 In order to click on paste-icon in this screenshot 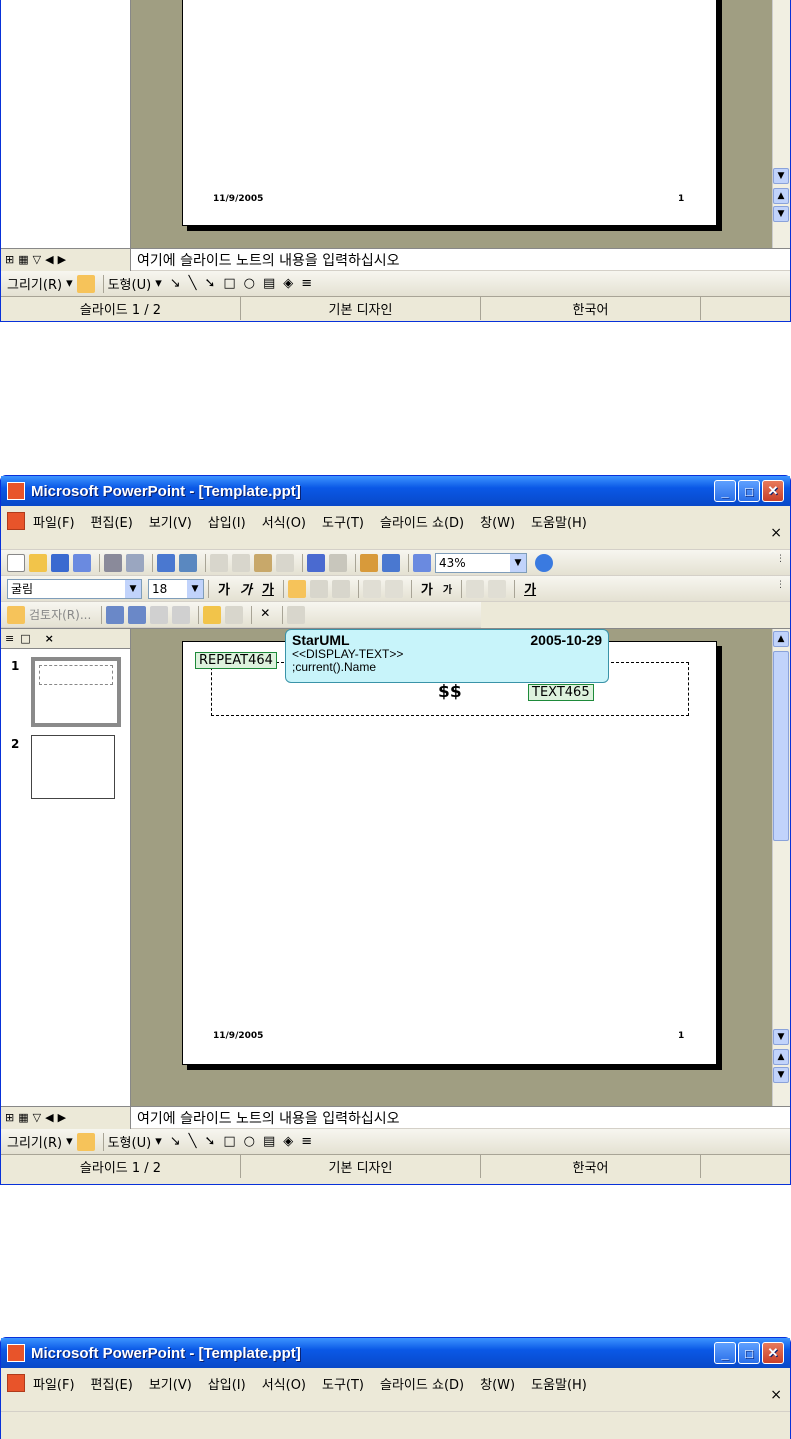, I will do `click(263, 562)`.